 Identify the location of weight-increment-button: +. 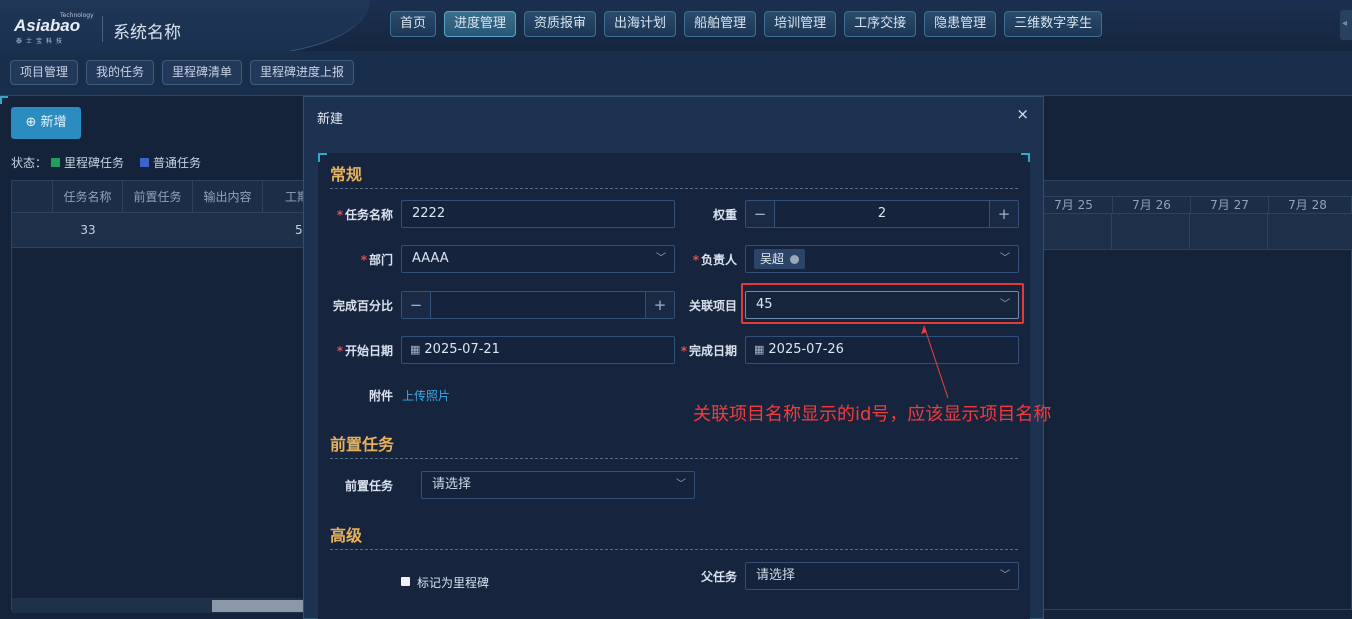
(1004, 214).